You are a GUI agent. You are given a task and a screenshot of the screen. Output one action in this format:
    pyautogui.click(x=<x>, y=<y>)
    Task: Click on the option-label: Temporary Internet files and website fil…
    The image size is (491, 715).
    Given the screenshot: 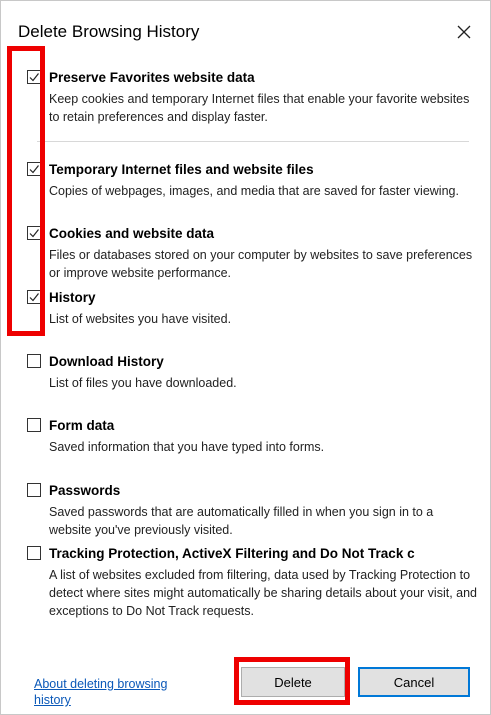 What is the action you would take?
    pyautogui.click(x=181, y=169)
    